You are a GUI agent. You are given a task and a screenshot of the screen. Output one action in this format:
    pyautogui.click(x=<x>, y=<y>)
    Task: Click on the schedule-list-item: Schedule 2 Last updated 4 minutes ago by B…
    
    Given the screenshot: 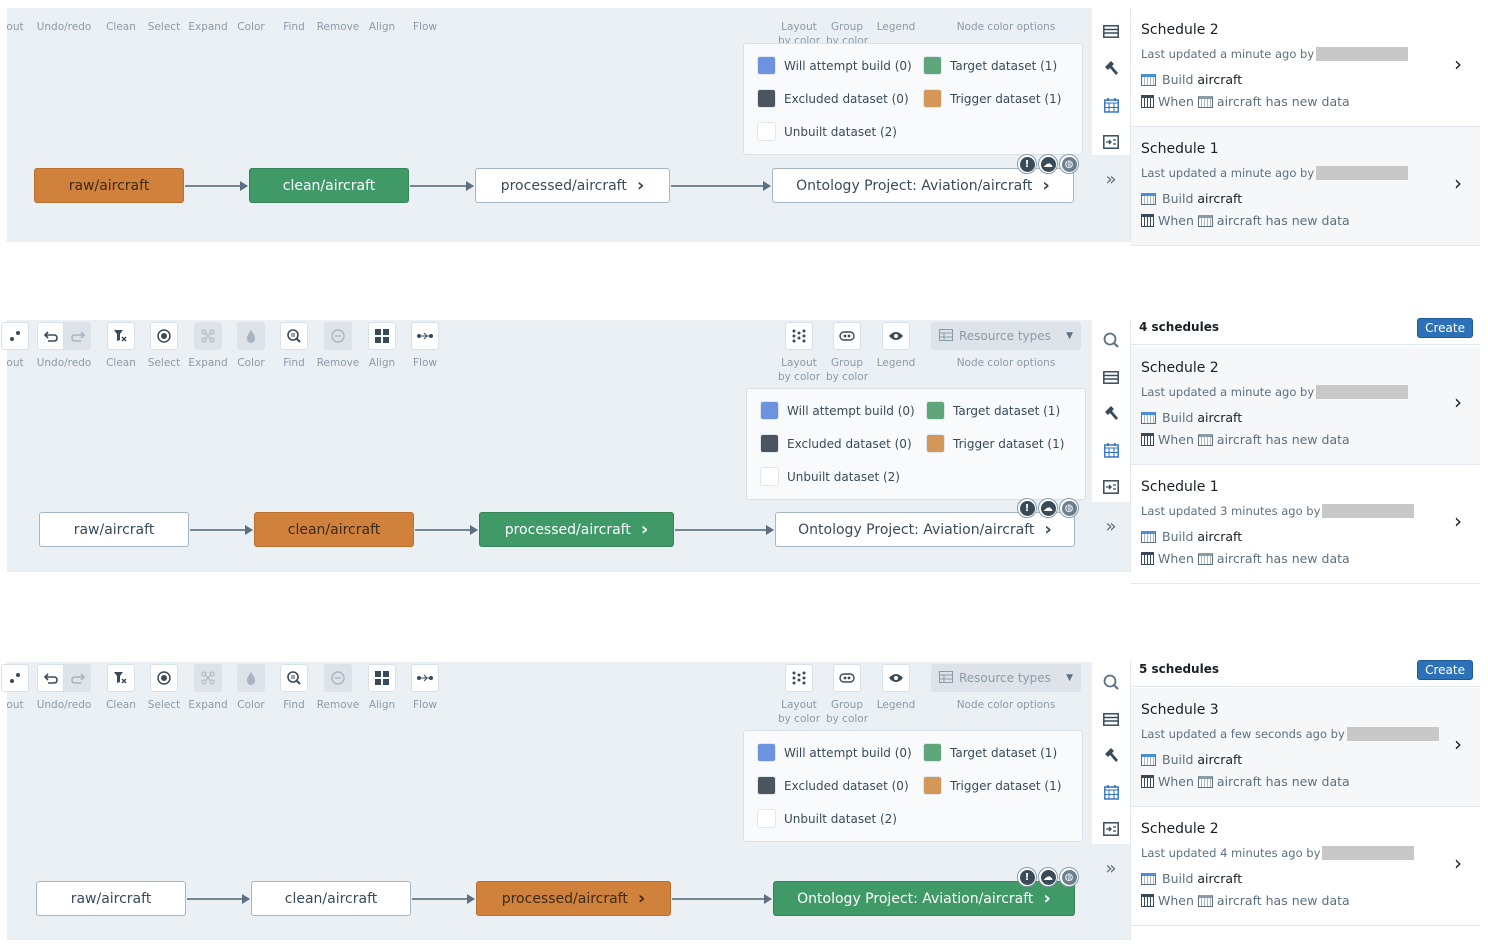 What is the action you would take?
    pyautogui.click(x=1305, y=866)
    